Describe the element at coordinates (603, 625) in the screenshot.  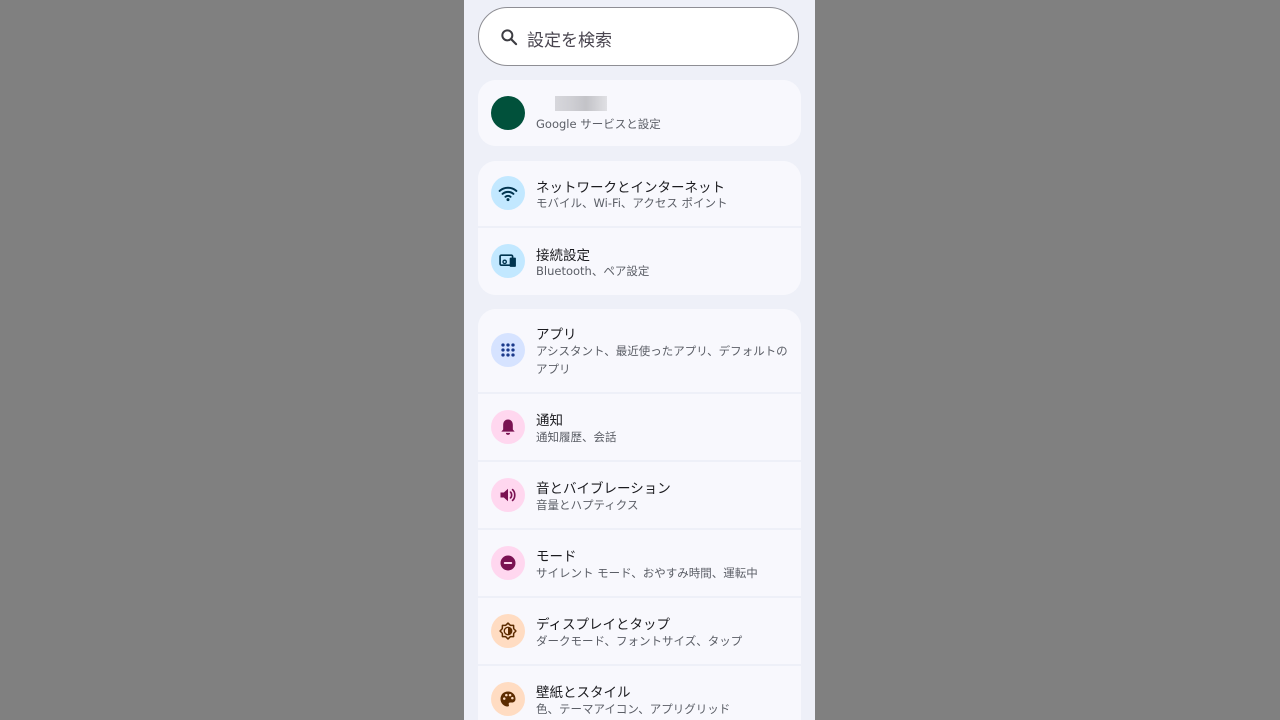
I see `settings-item-title: ディスプレイとタップ` at that location.